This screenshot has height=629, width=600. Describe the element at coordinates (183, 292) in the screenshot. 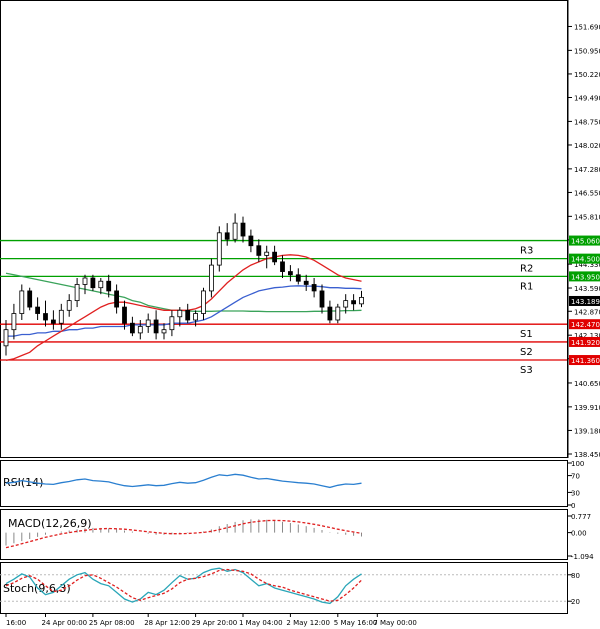

I see `ma-green-line` at that location.